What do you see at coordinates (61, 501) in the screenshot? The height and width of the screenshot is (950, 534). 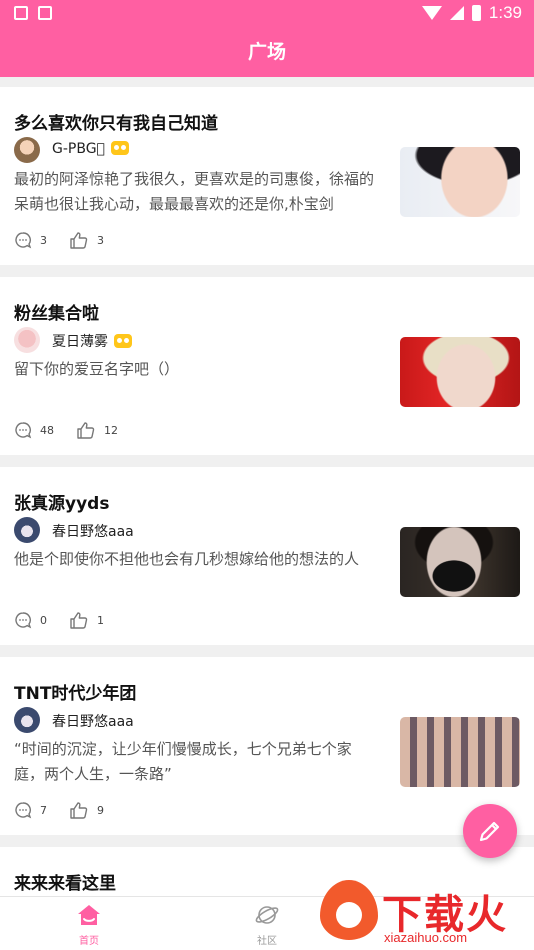 I see `post-title: 张真源yyds` at bounding box center [61, 501].